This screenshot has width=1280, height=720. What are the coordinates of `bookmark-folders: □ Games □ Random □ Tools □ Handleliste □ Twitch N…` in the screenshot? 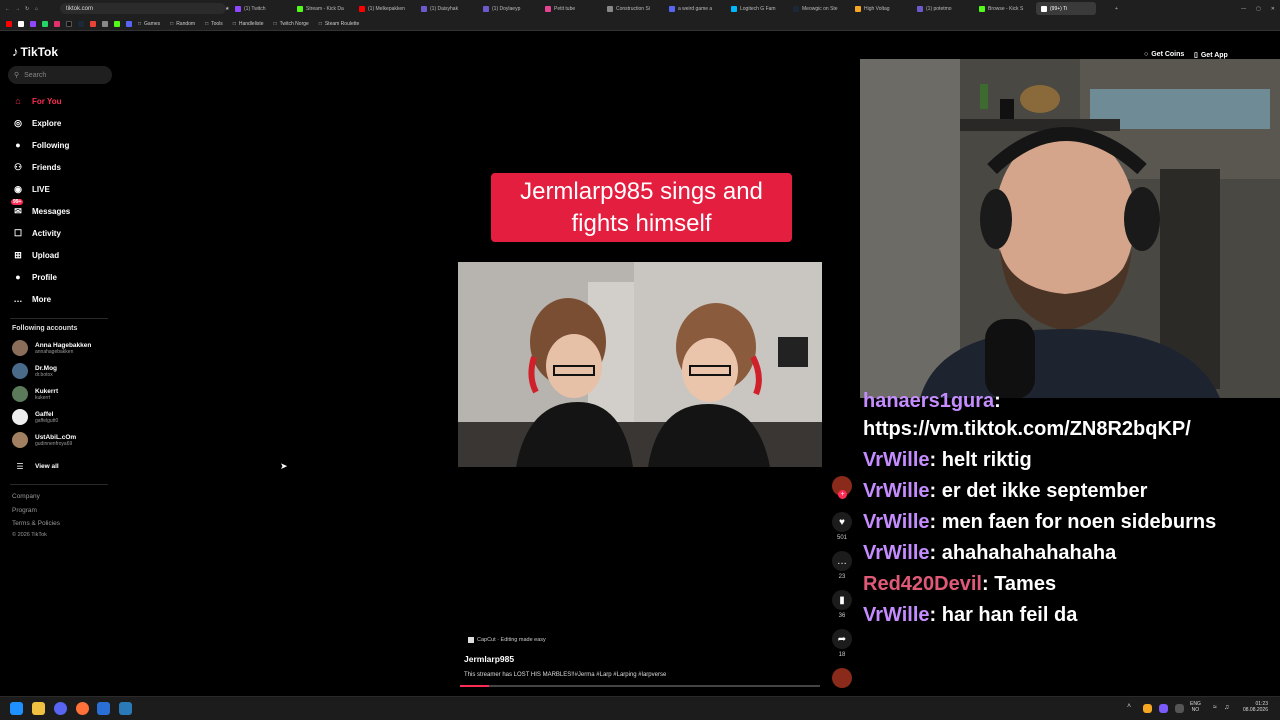 It's located at (248, 24).